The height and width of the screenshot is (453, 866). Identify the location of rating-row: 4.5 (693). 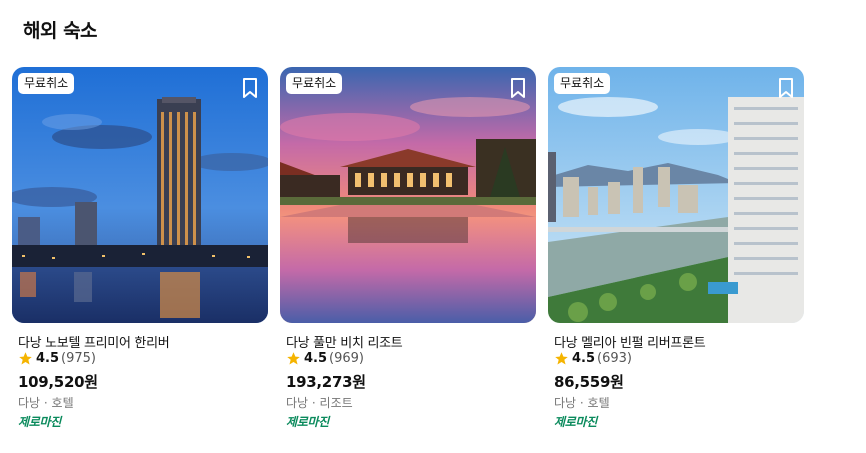
(593, 358).